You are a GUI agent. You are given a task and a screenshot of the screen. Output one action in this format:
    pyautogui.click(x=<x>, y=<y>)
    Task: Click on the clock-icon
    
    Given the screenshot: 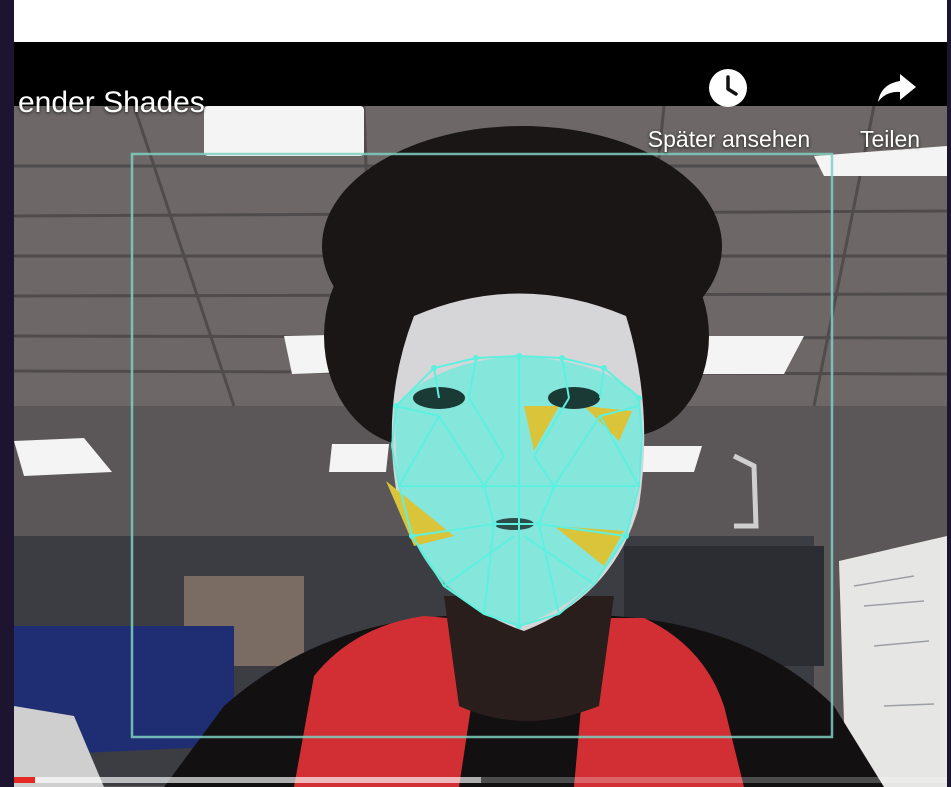 What is the action you would take?
    pyautogui.click(x=728, y=91)
    